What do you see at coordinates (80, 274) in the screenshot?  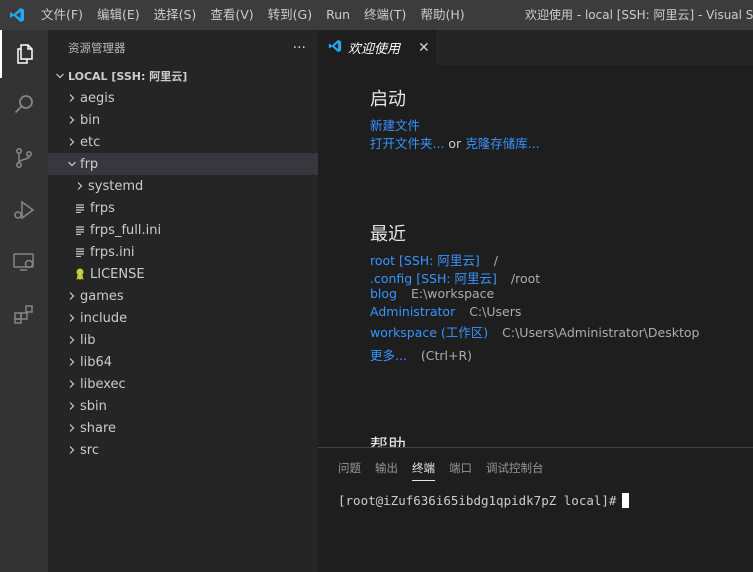 I see `license-icon` at bounding box center [80, 274].